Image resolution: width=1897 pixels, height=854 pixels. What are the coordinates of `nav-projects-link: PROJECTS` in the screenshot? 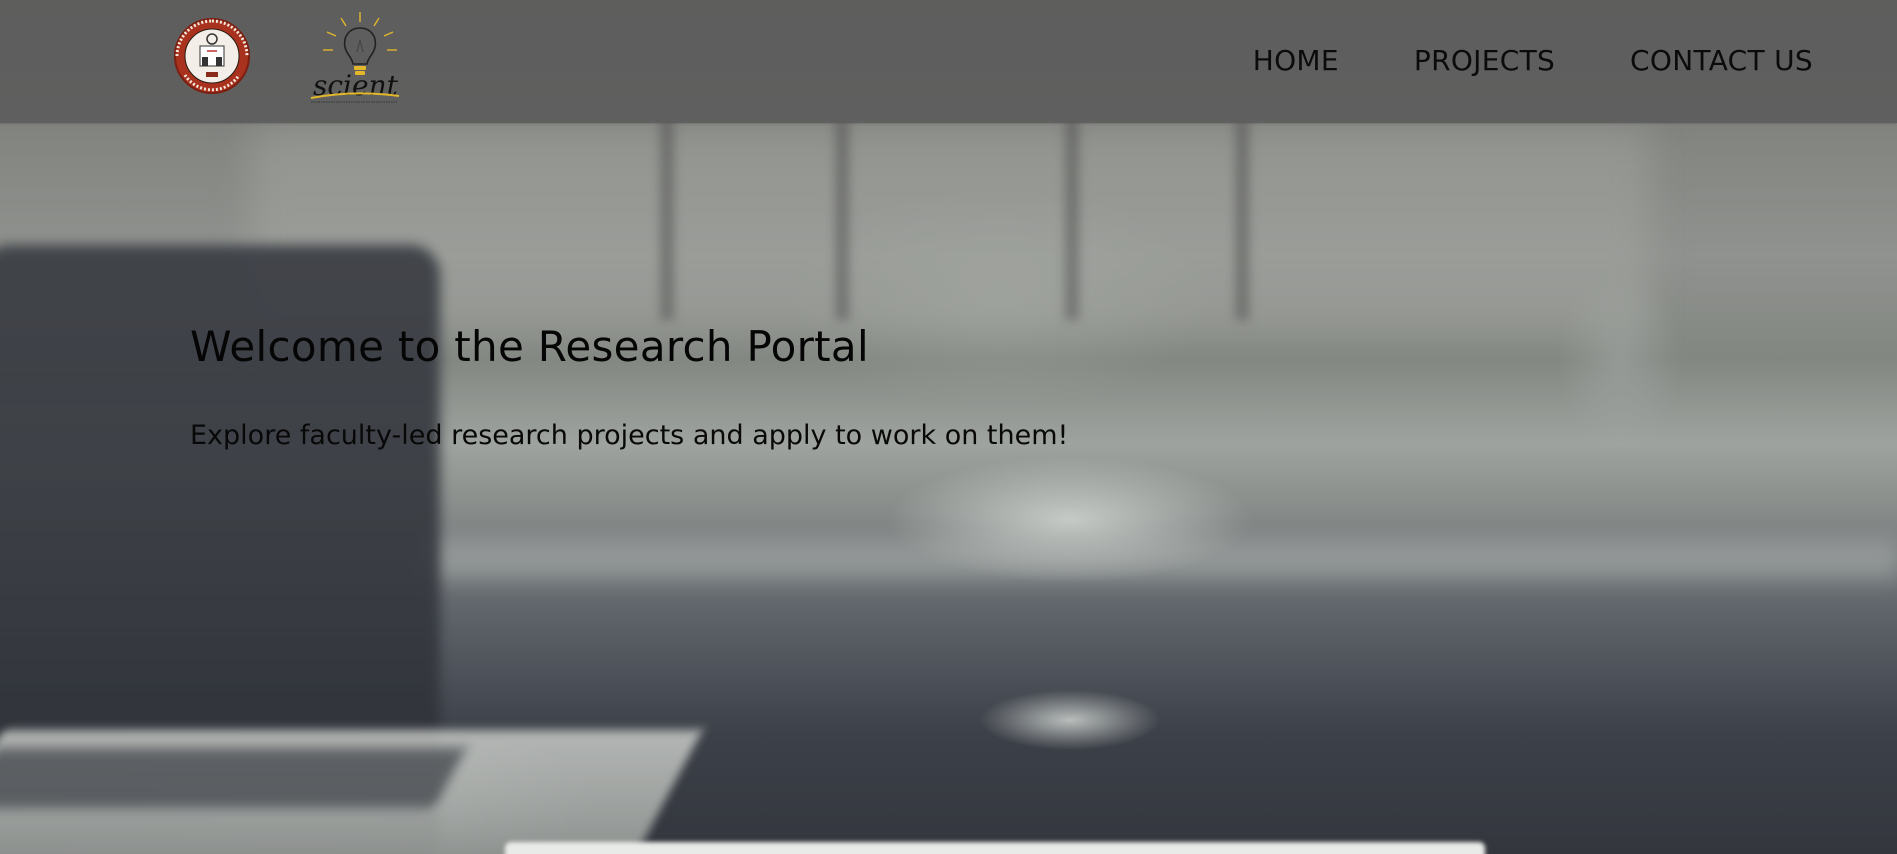 It's located at (1484, 61).